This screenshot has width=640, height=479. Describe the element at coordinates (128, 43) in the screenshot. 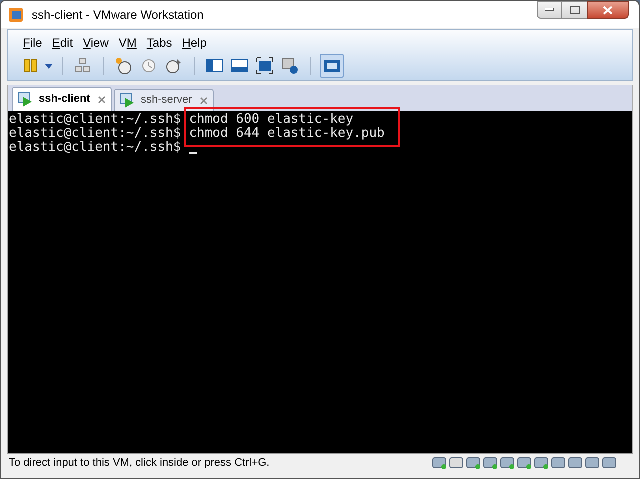

I see `menu-item: VM` at that location.